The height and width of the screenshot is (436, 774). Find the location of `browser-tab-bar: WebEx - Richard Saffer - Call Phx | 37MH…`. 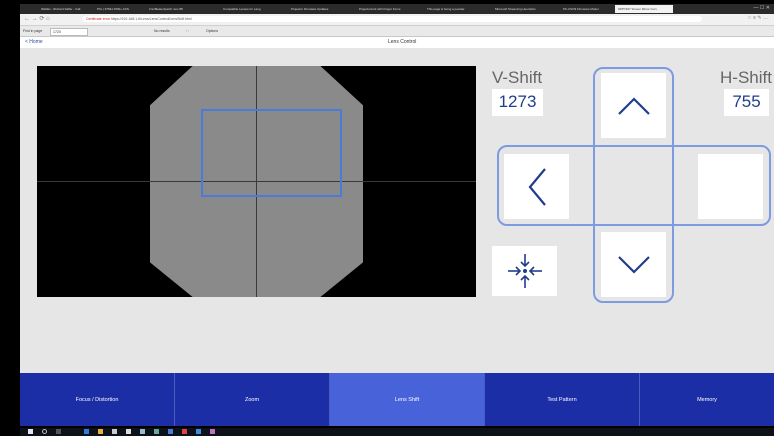

browser-tab-bar: WebEx - Richard Saffer - Call Phx | 37MH… is located at coordinates (397, 9).